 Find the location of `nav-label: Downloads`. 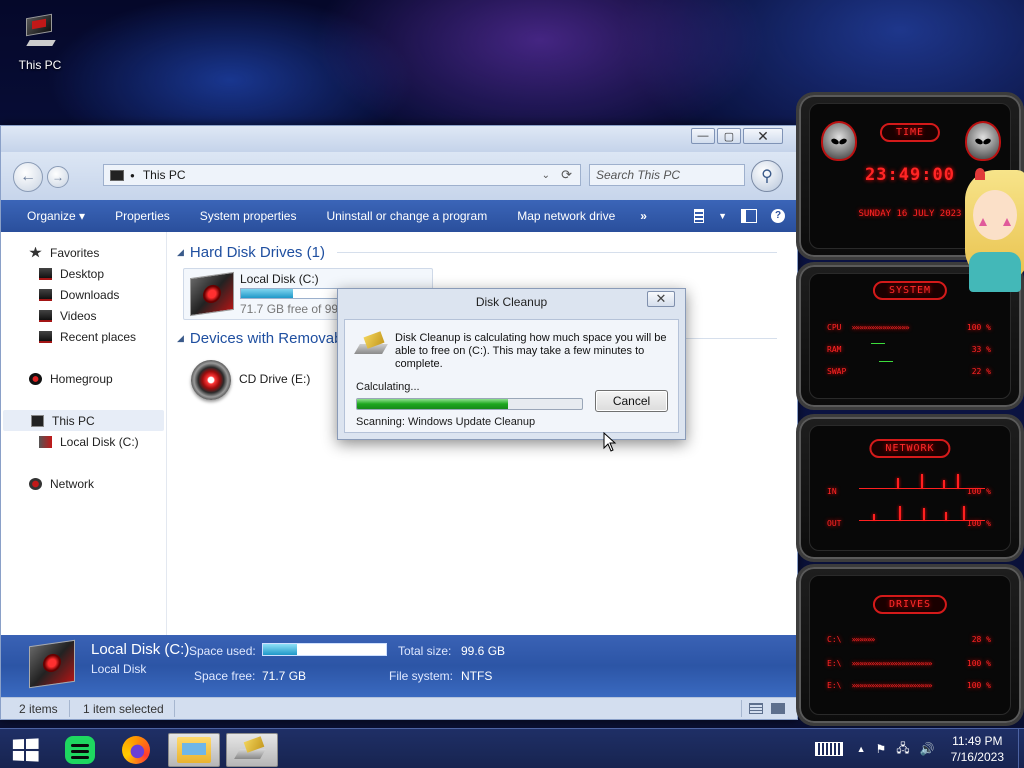

nav-label: Downloads is located at coordinates (90, 294).